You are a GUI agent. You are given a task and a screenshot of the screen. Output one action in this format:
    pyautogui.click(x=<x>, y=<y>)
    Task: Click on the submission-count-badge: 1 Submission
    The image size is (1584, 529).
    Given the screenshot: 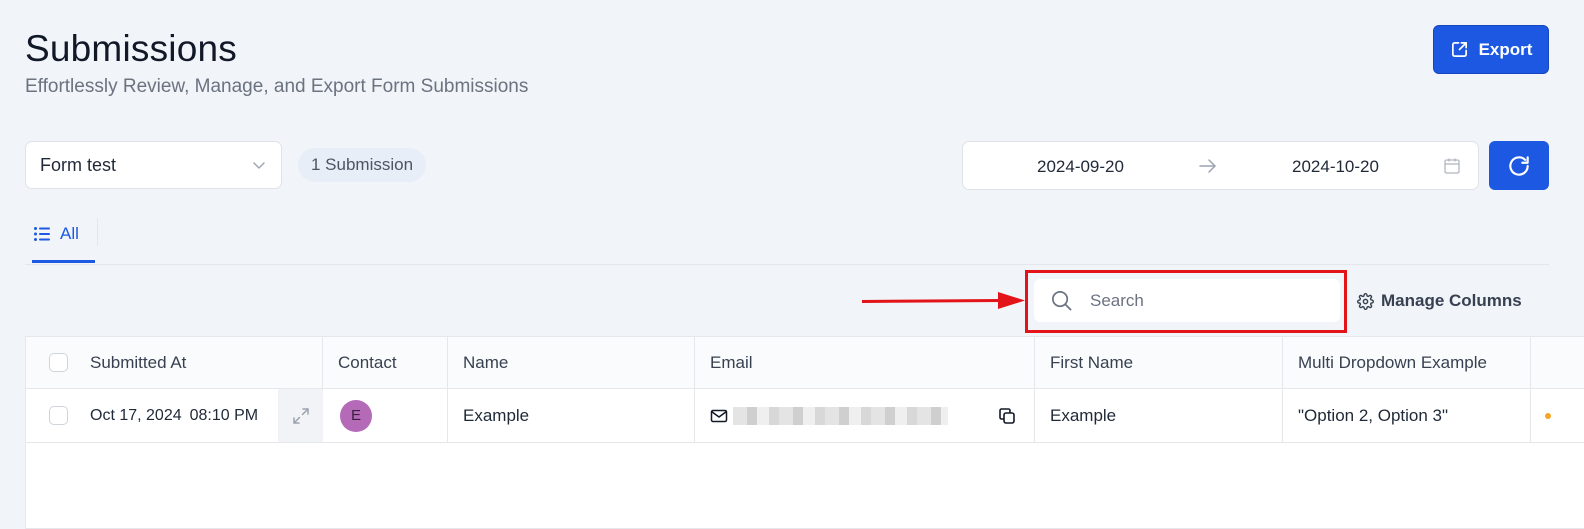 What is the action you would take?
    pyautogui.click(x=362, y=165)
    